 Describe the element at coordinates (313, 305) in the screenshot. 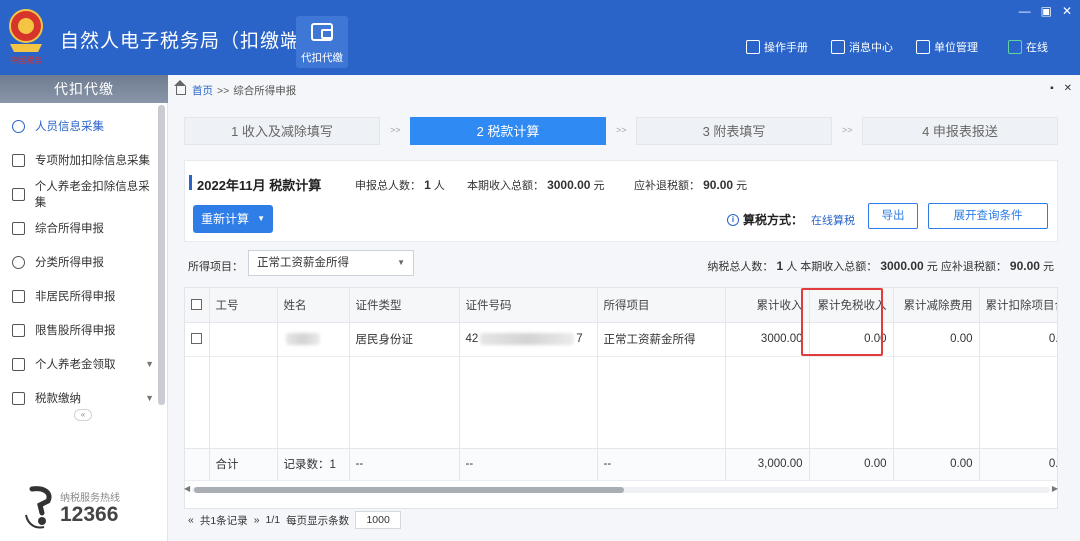

I see `col-header-name: 姓名` at that location.